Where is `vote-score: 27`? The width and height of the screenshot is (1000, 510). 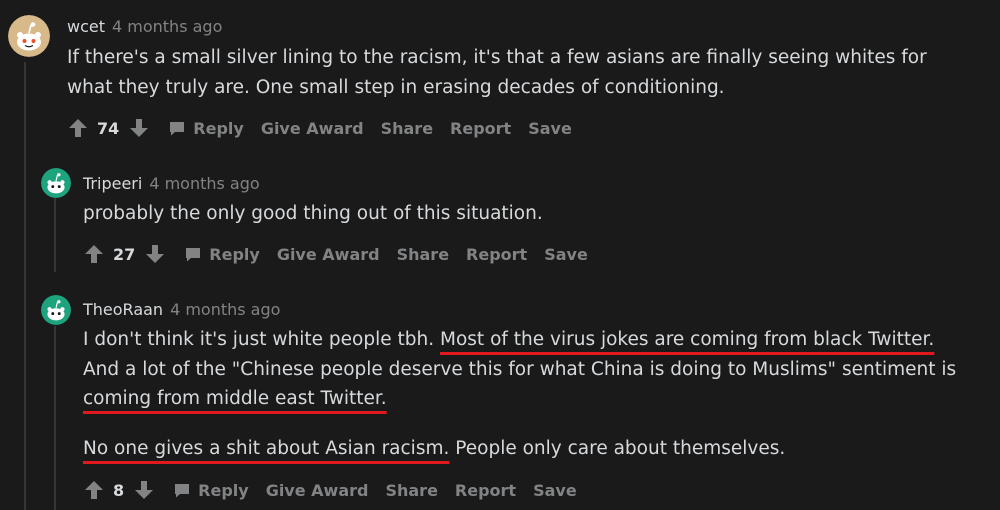
vote-score: 27 is located at coordinates (124, 254).